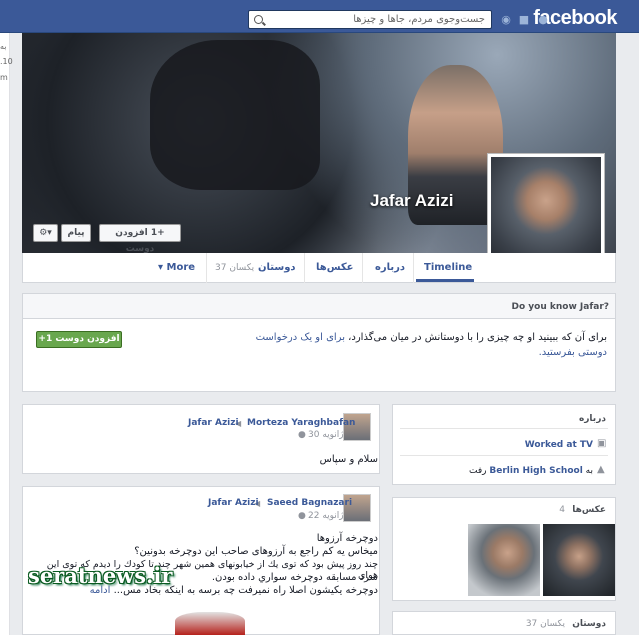 The height and width of the screenshot is (635, 639). Describe the element at coordinates (277, 267) in the screenshot. I see `tab-friends: دوستان` at that location.